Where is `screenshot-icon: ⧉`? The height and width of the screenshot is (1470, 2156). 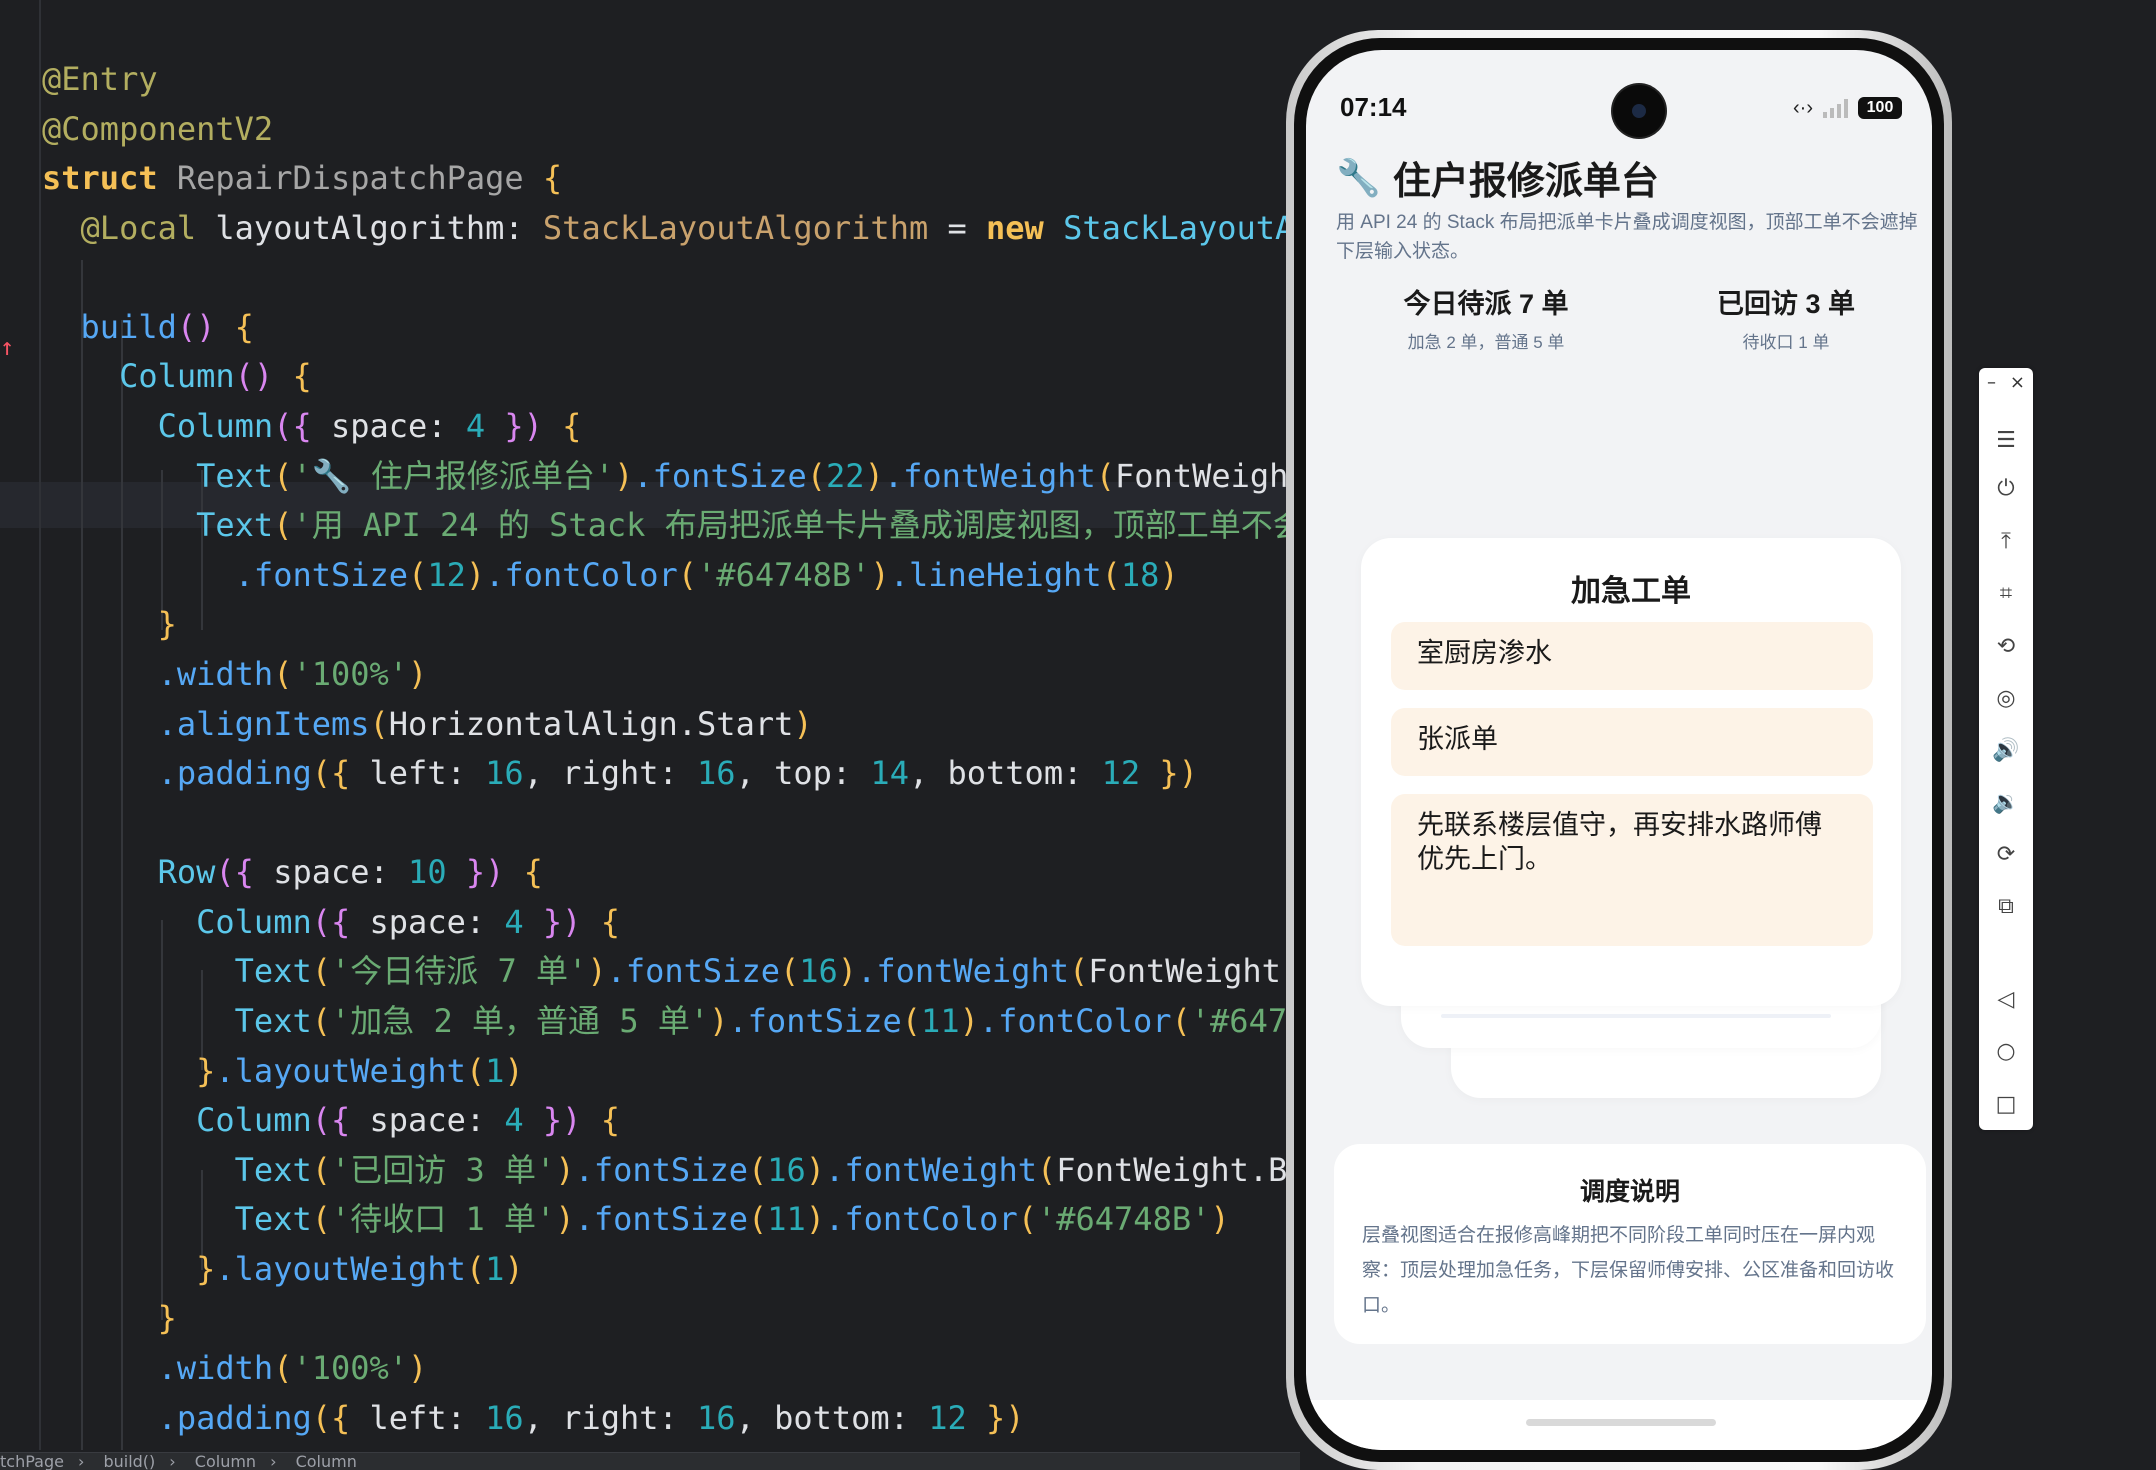 screenshot-icon: ⧉ is located at coordinates (2006, 907).